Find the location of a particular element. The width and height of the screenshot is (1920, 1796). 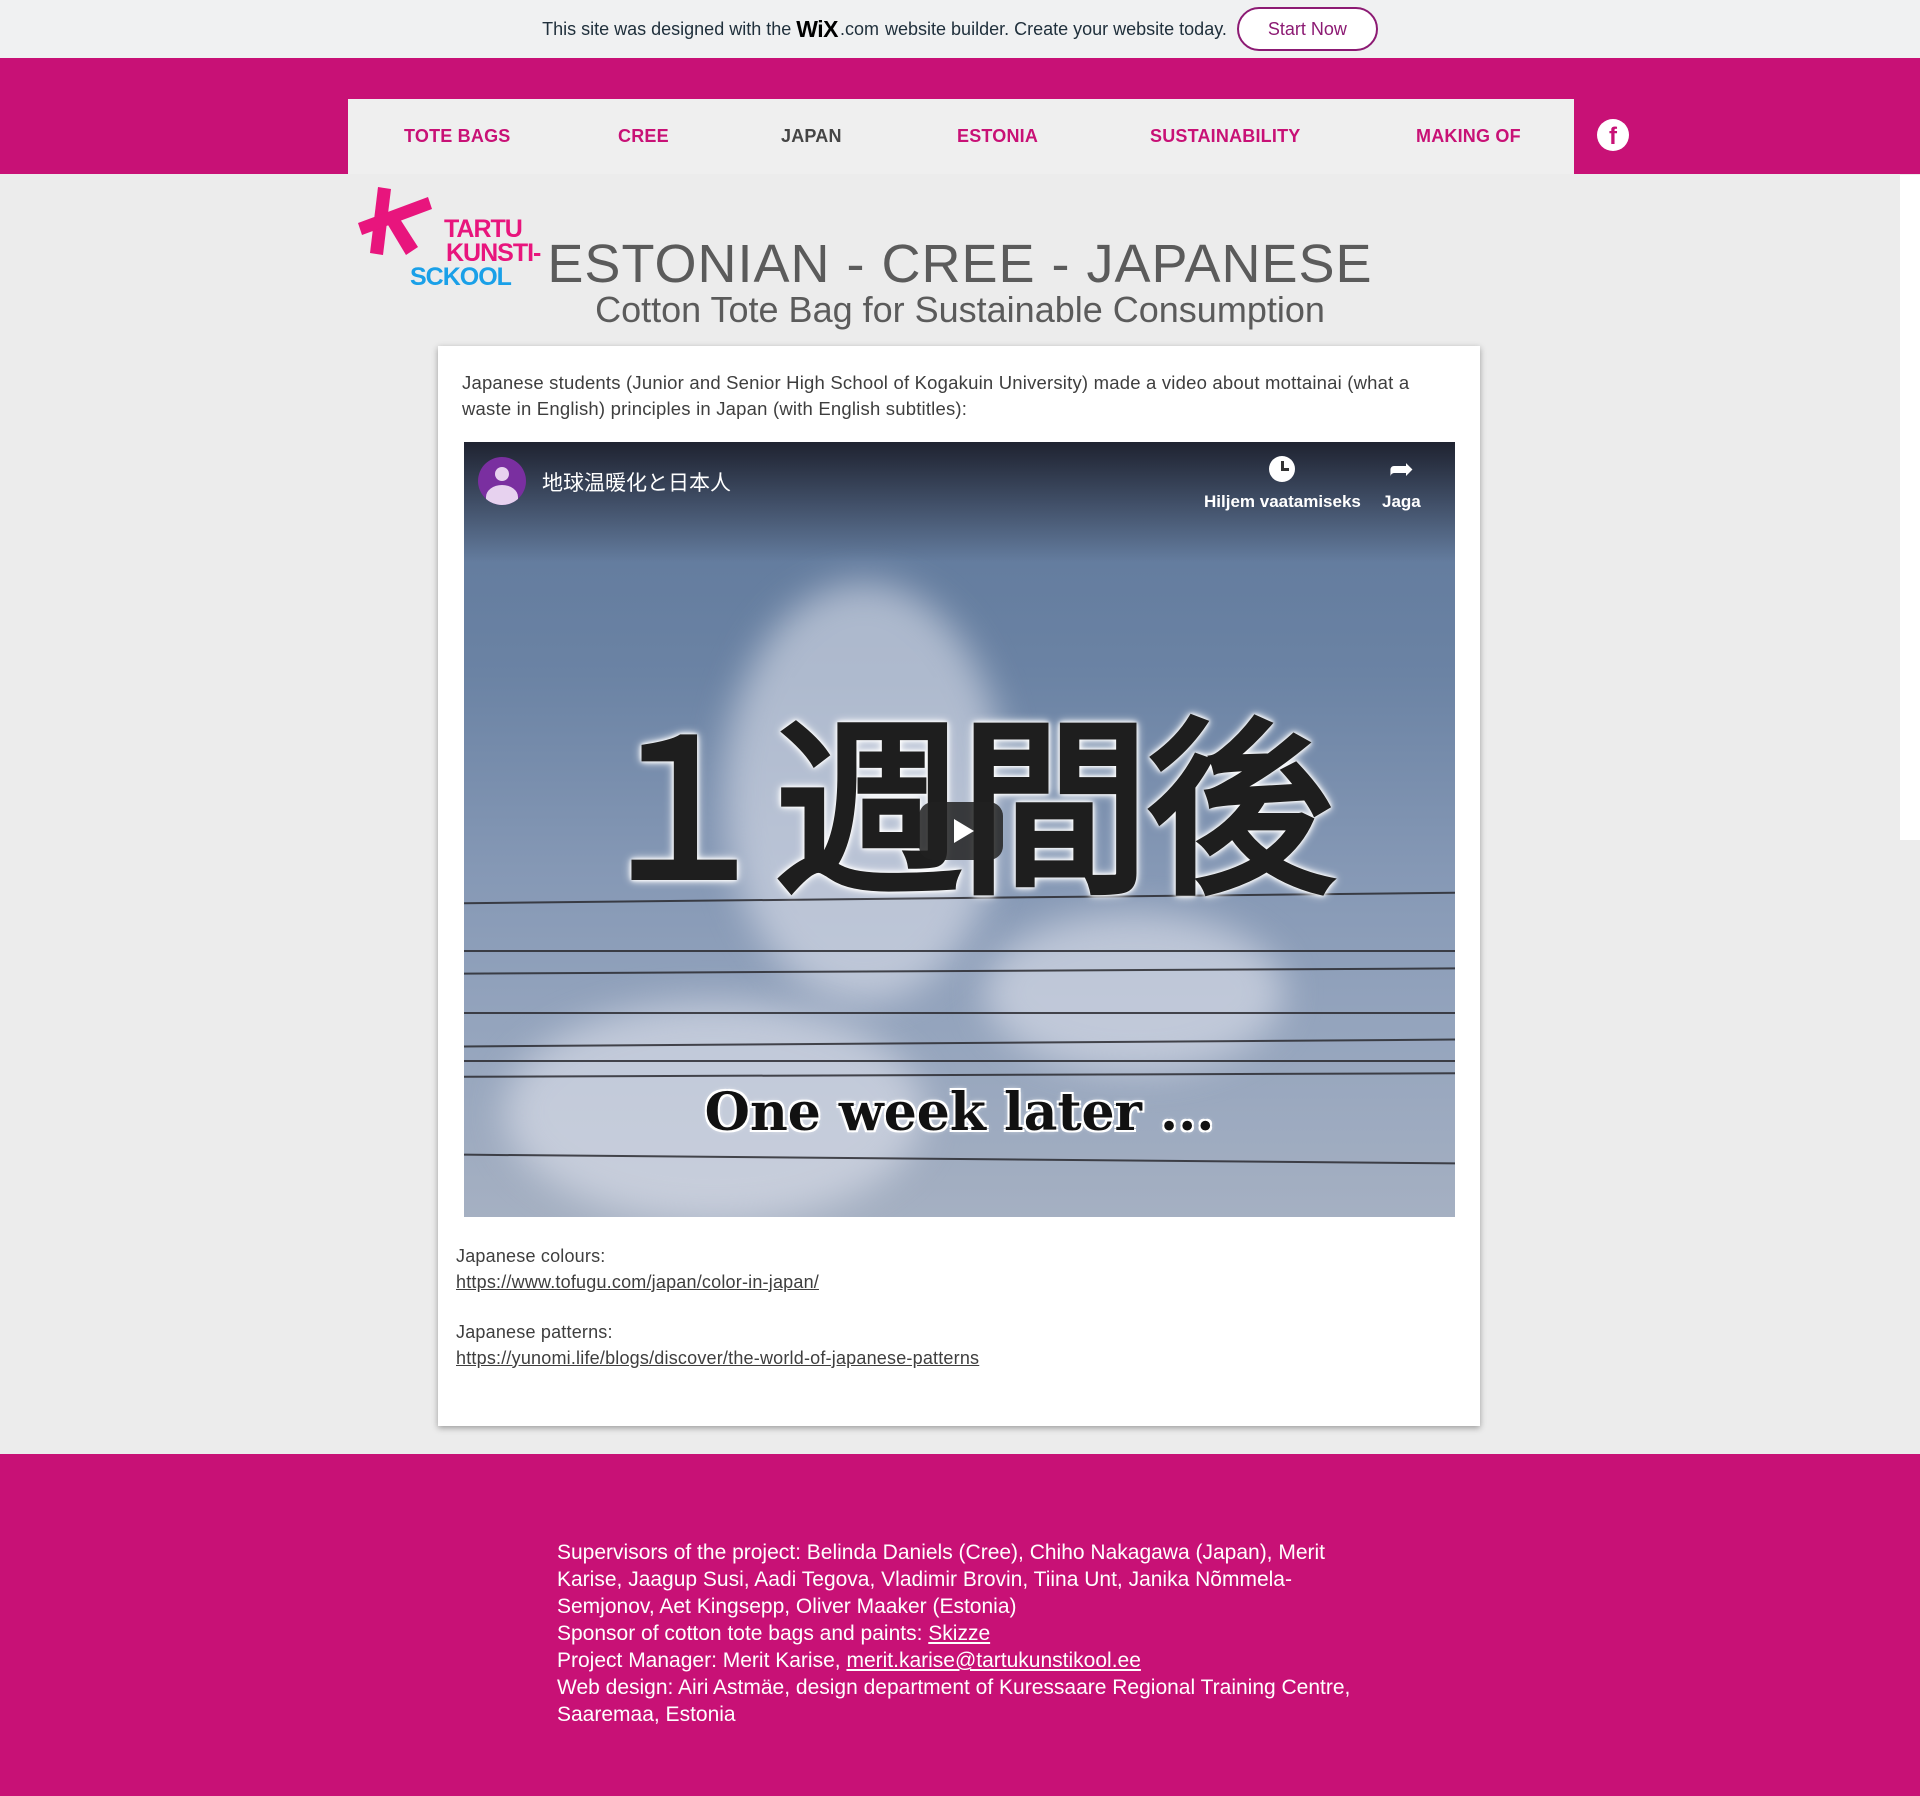

nav-item-sustainability: SUSTAINABILITY is located at coordinates (1225, 136).